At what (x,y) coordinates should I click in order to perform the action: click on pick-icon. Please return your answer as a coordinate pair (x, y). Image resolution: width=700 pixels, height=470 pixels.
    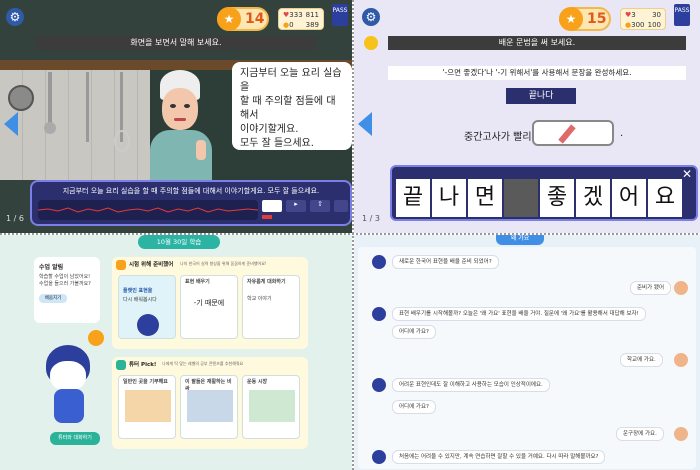
    Looking at the image, I should click on (121, 365).